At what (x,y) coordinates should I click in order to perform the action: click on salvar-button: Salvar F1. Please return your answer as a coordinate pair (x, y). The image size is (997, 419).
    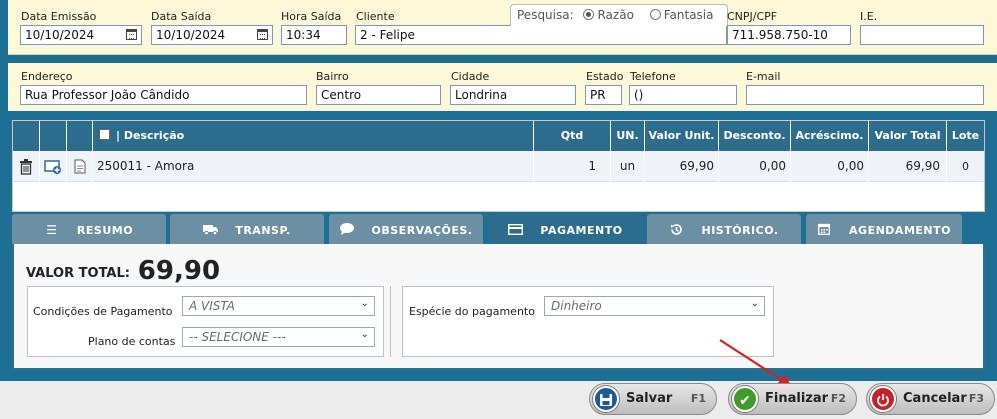
    Looking at the image, I should click on (653, 399).